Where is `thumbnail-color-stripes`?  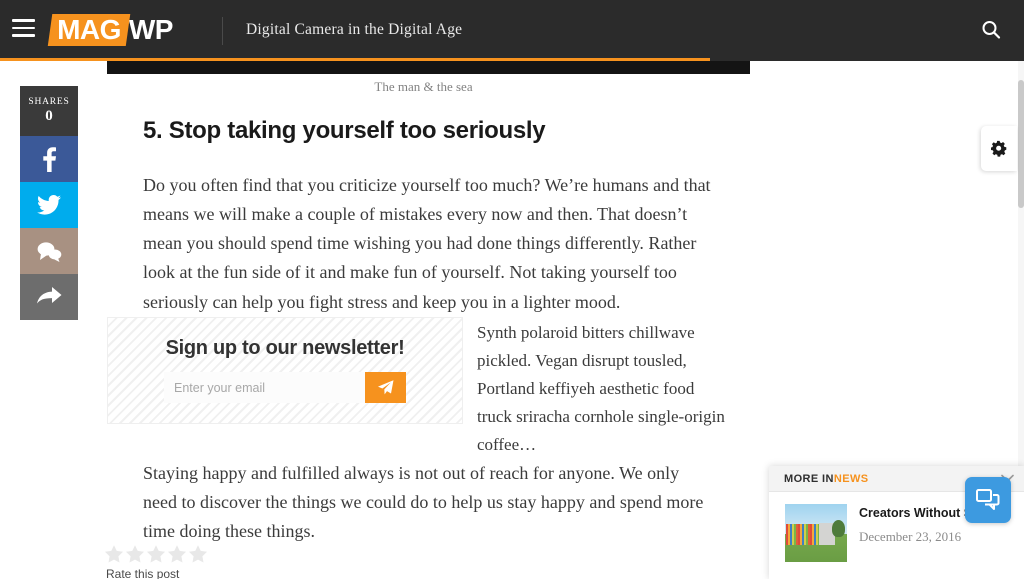
thumbnail-color-stripes is located at coordinates (802, 534).